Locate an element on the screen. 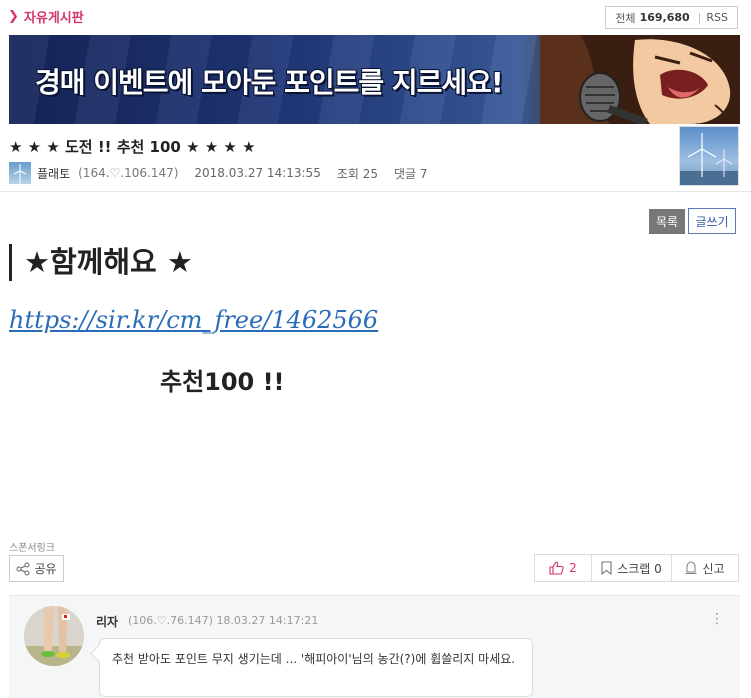 This screenshot has height=698, width=751. share-label: 공유 is located at coordinates (45, 569).